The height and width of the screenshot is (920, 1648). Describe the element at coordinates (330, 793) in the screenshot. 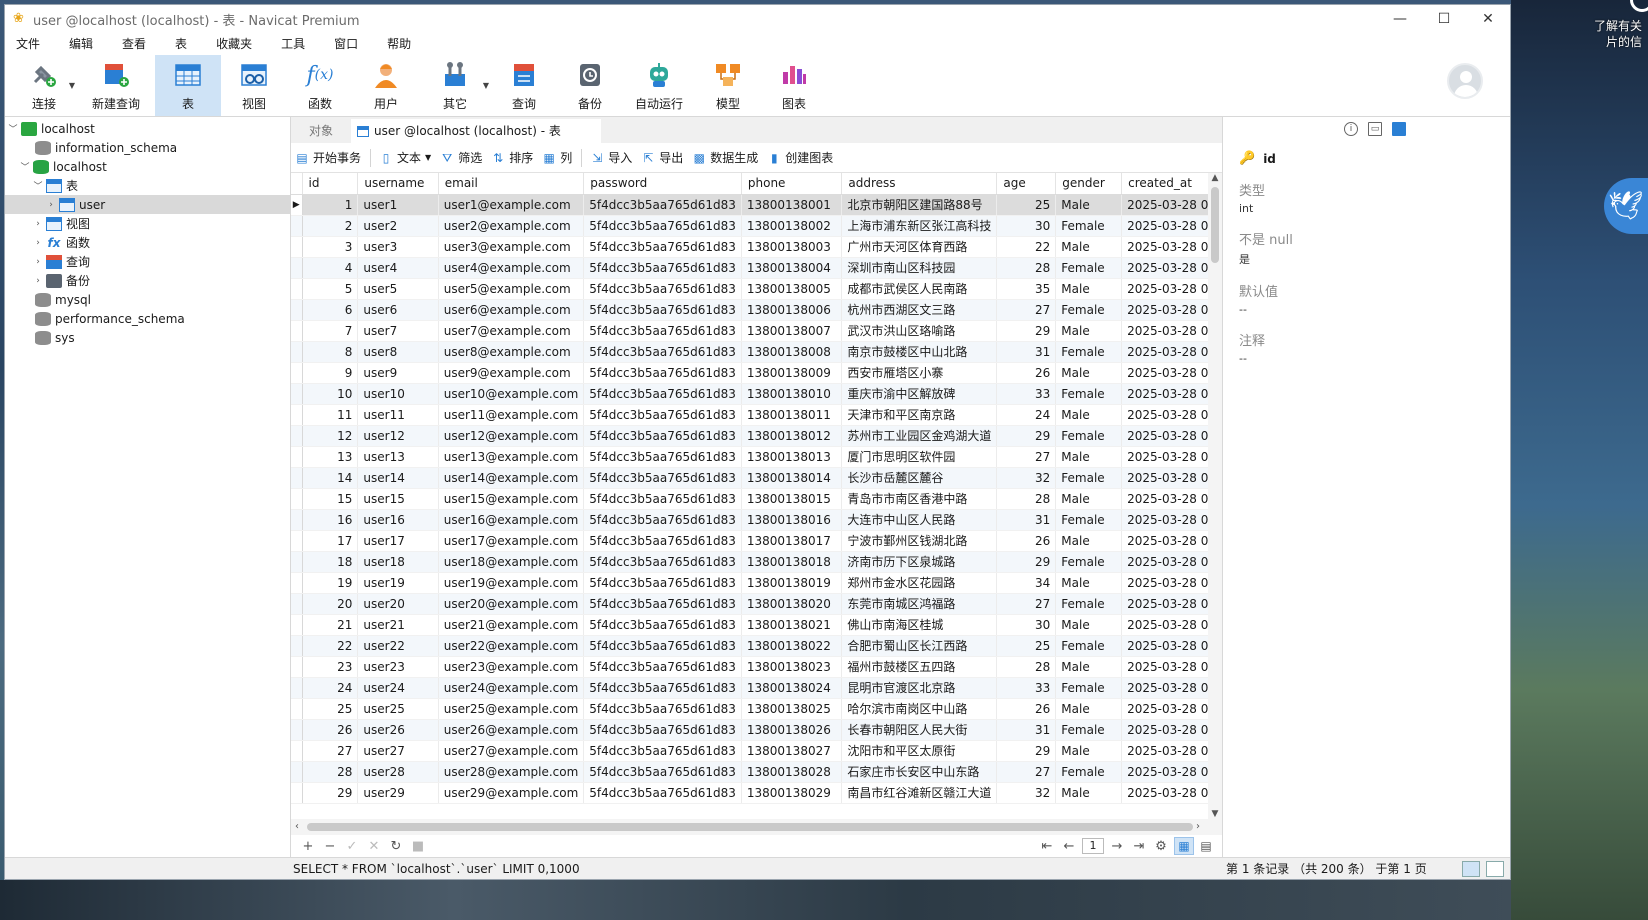

I see `cell-id: 29` at that location.